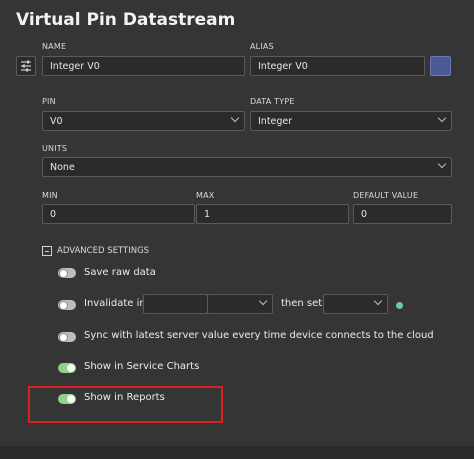  I want to click on advanced-settings-collapse-toggle, so click(47, 251).